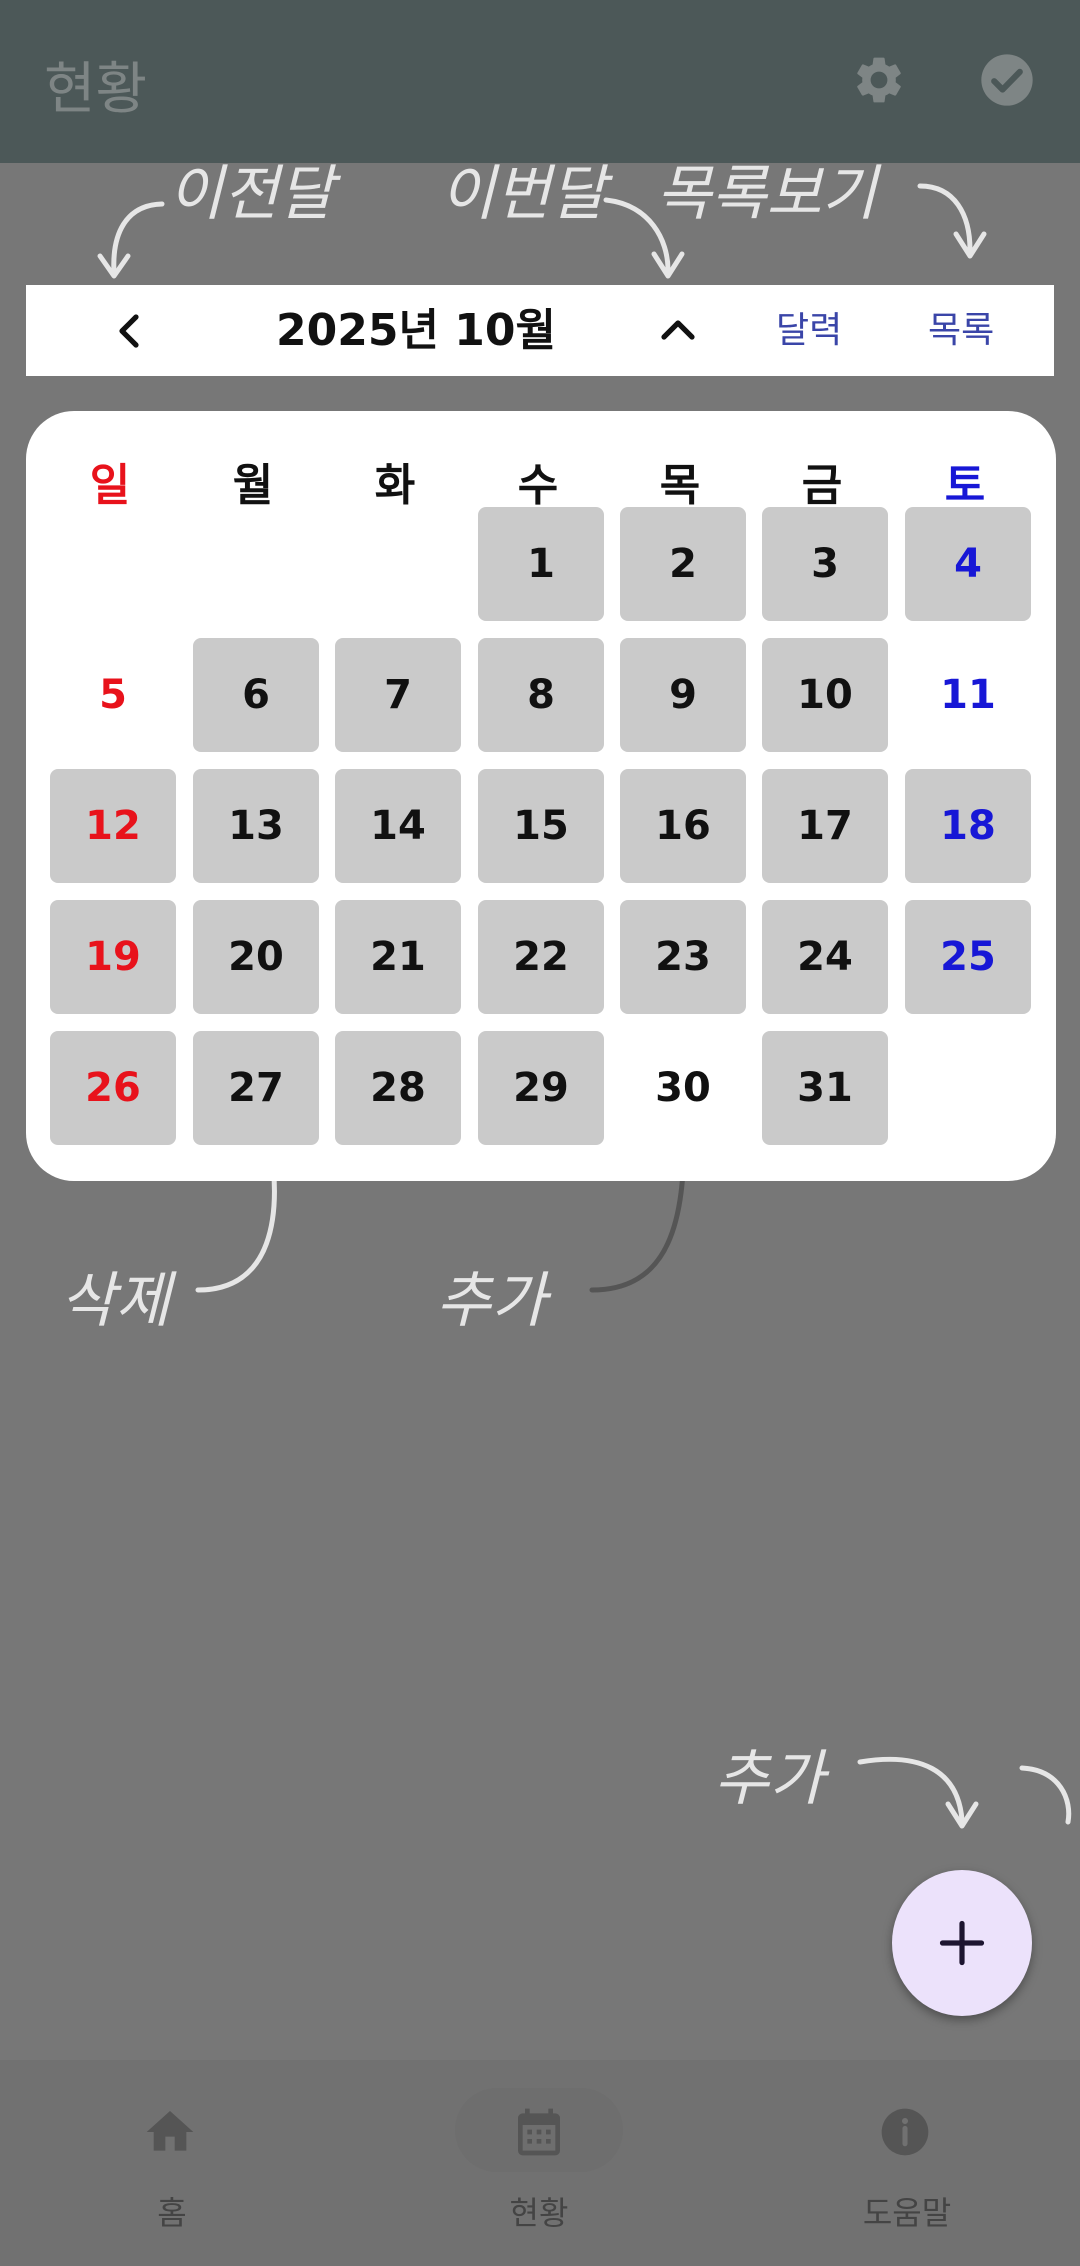  Describe the element at coordinates (541, 826) in the screenshot. I see `day-cell: 15` at that location.